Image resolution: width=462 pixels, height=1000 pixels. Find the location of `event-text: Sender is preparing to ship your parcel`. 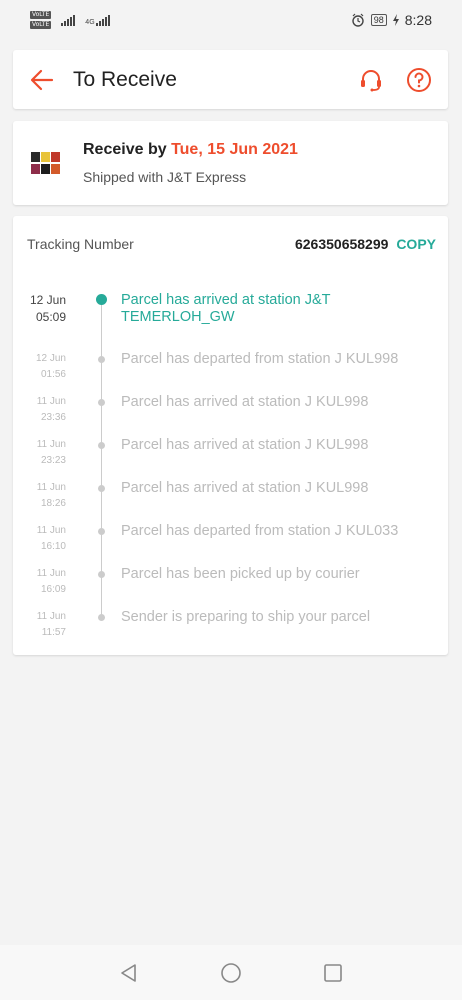

event-text: Sender is preparing to ship your parcel is located at coordinates (246, 617).